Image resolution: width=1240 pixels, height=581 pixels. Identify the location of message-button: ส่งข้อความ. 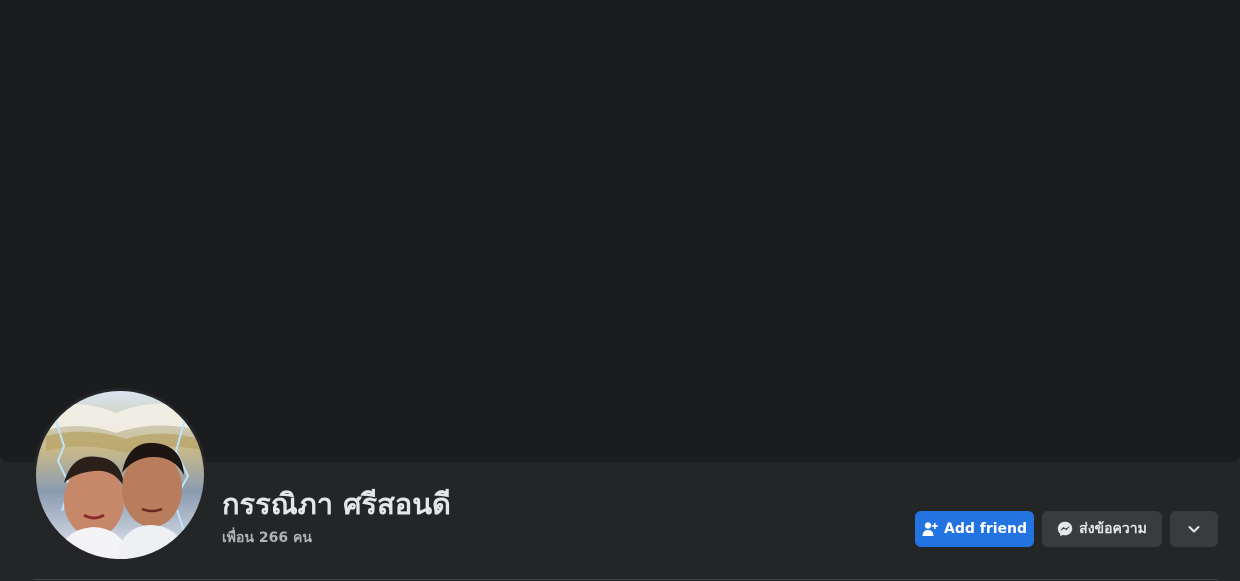
(1102, 529).